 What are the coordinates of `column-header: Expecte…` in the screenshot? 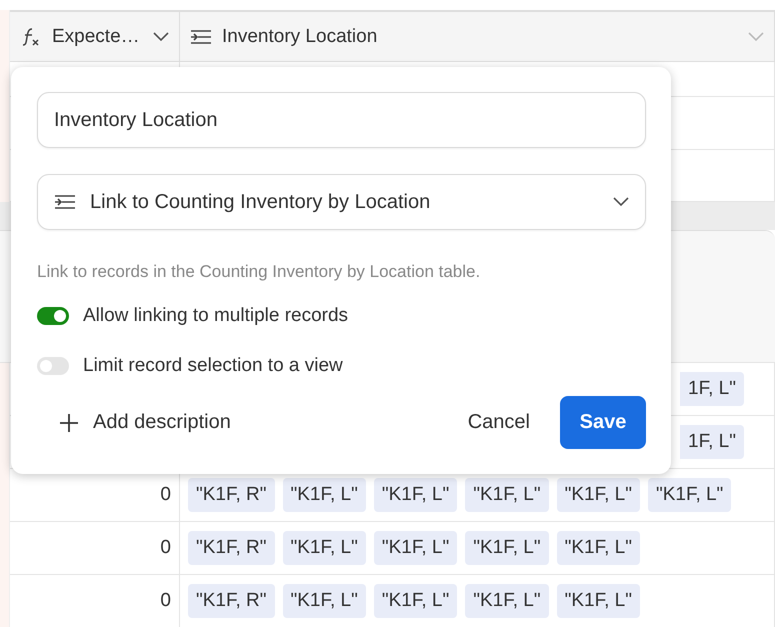 It's located at (95, 36).